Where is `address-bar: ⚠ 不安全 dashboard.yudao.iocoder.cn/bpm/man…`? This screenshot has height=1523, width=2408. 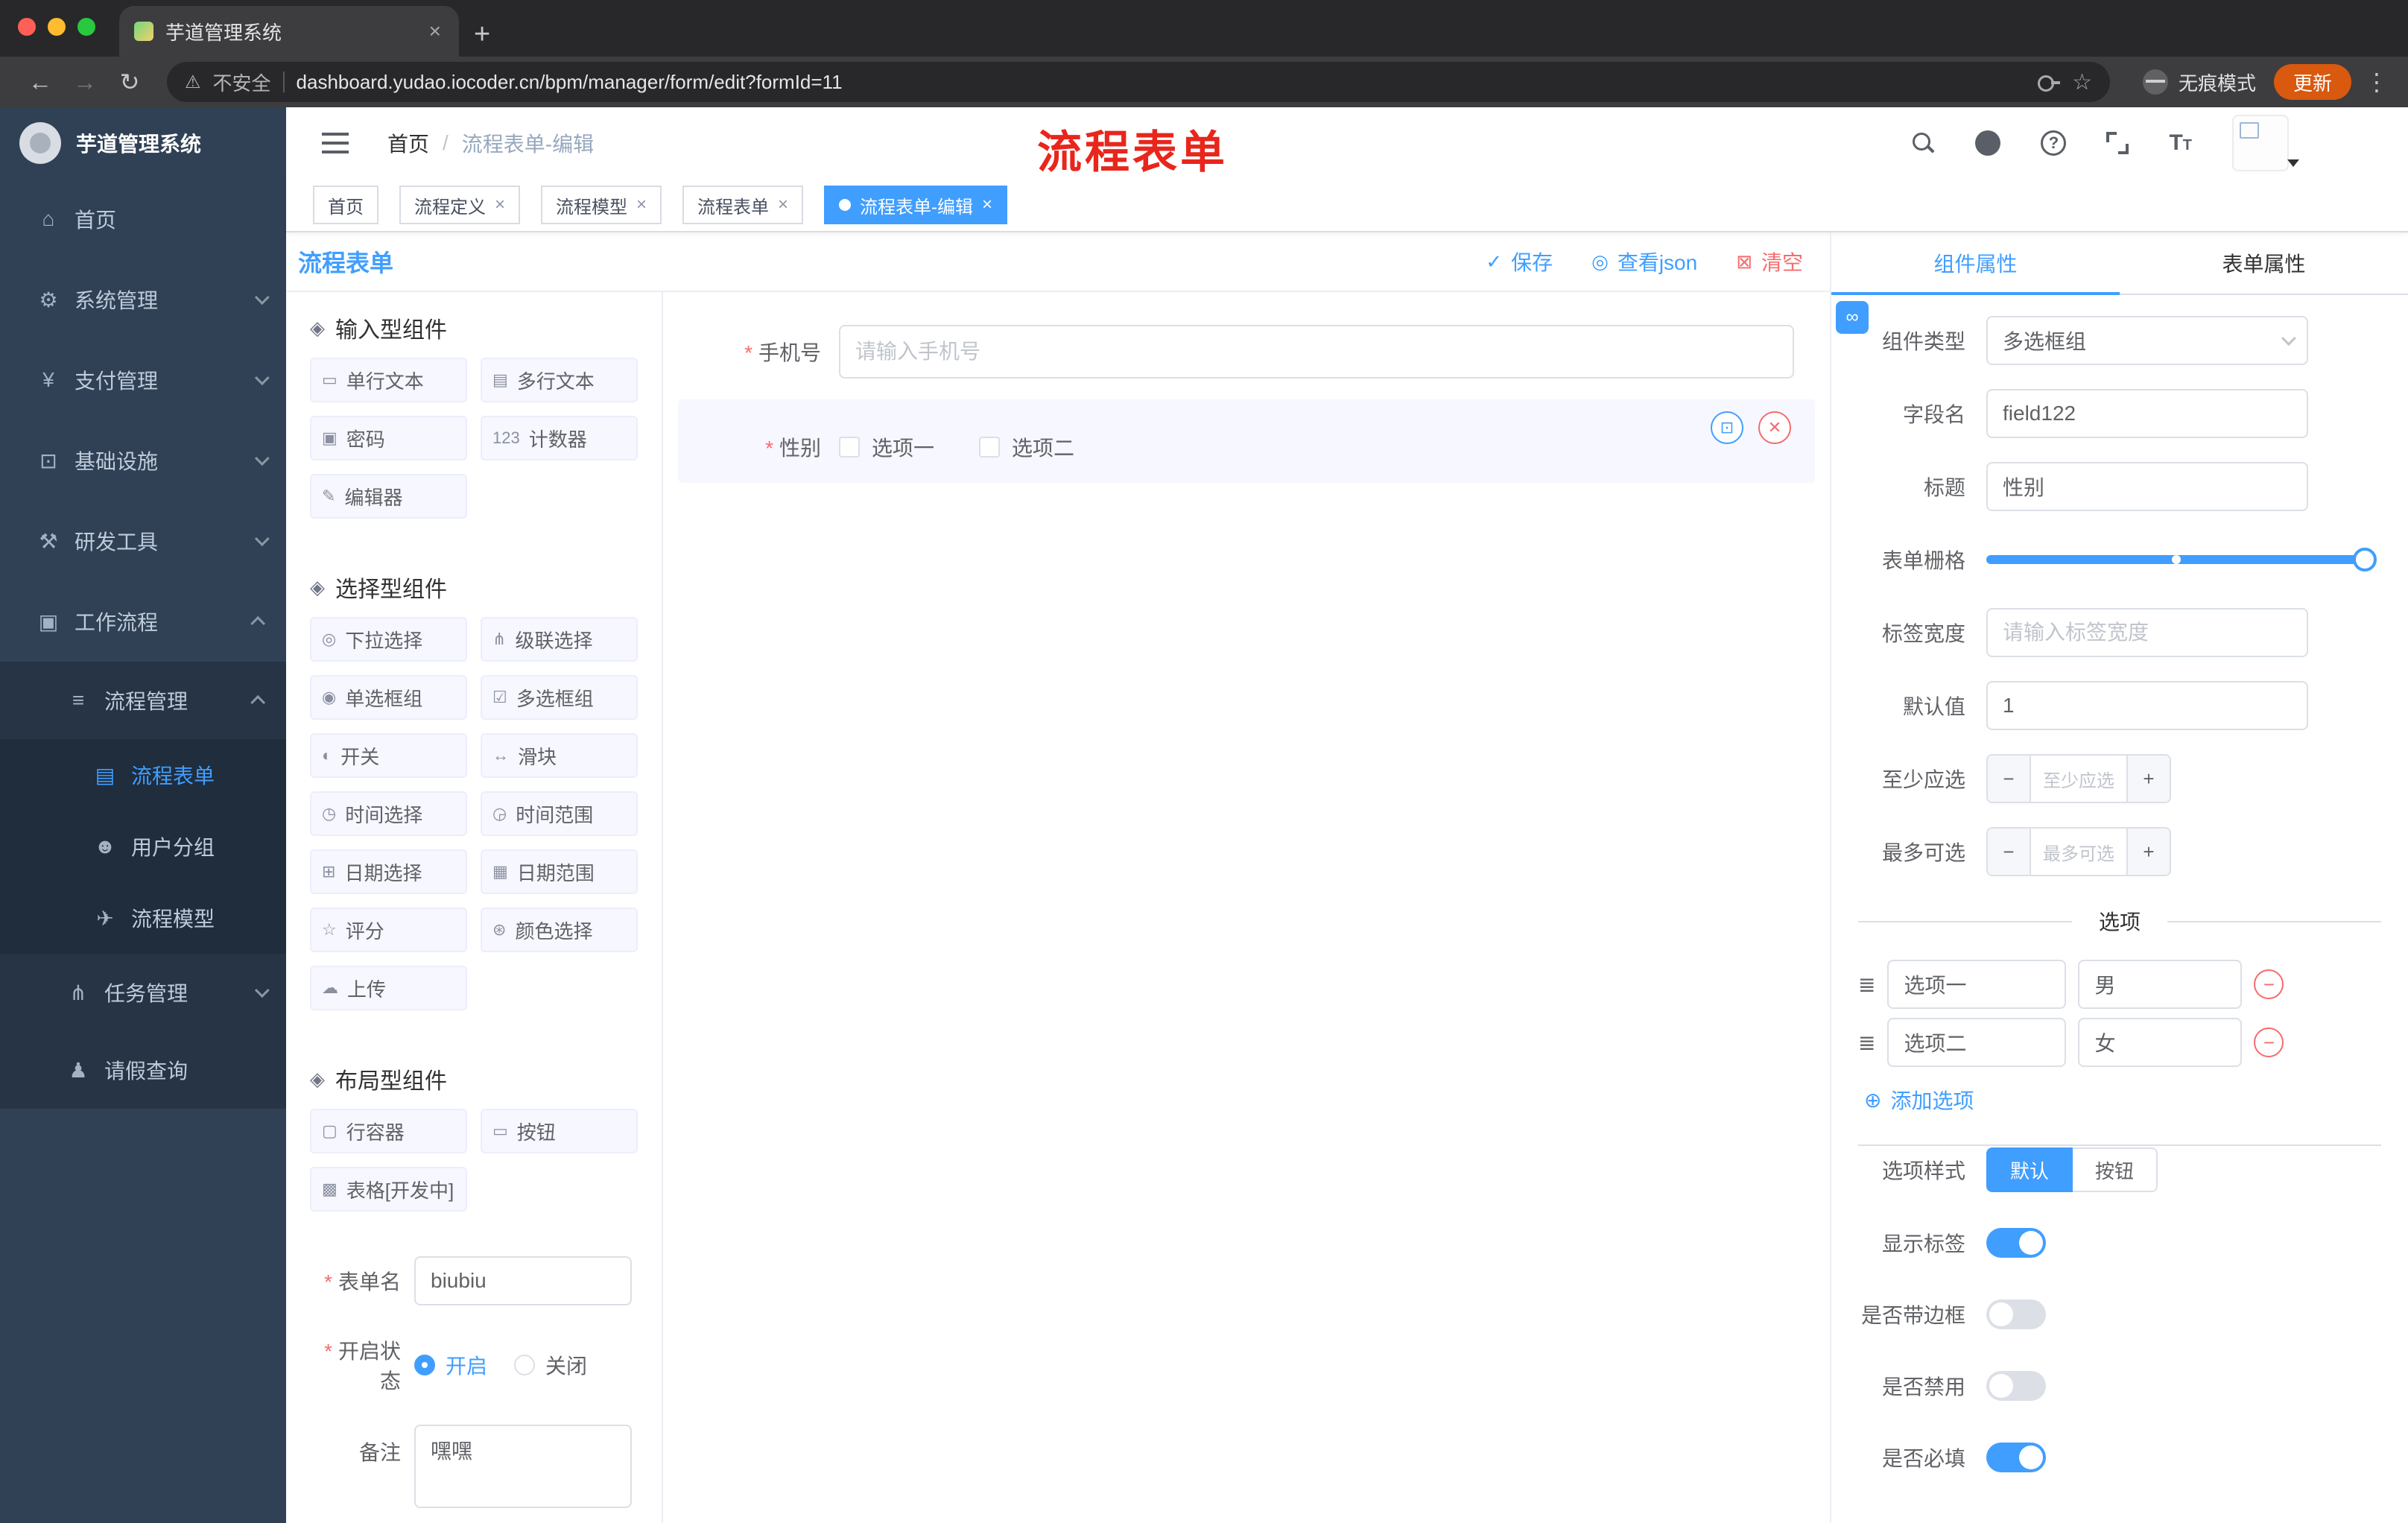 address-bar: ⚠ 不安全 dashboard.yudao.iocoder.cn/bpm/man… is located at coordinates (1138, 82).